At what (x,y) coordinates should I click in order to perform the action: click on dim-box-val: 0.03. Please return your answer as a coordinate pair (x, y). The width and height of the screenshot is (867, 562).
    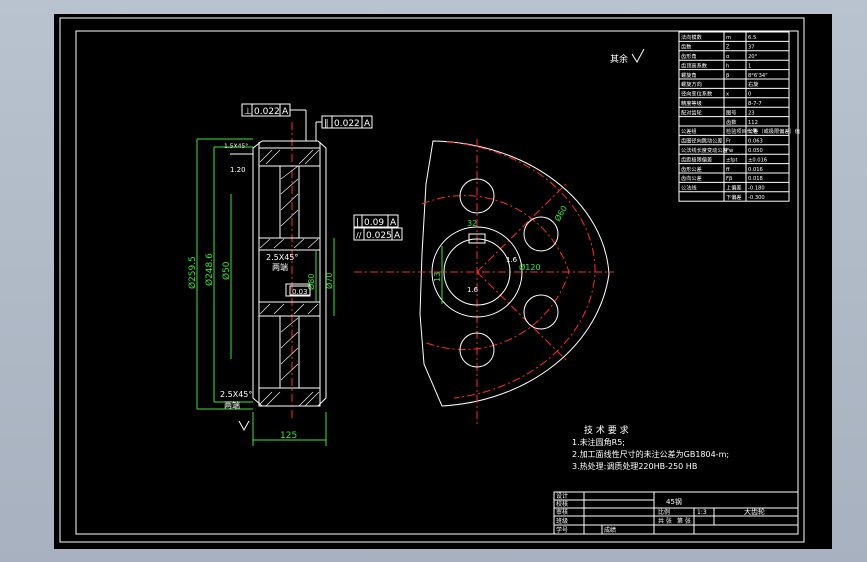
    Looking at the image, I should click on (300, 292).